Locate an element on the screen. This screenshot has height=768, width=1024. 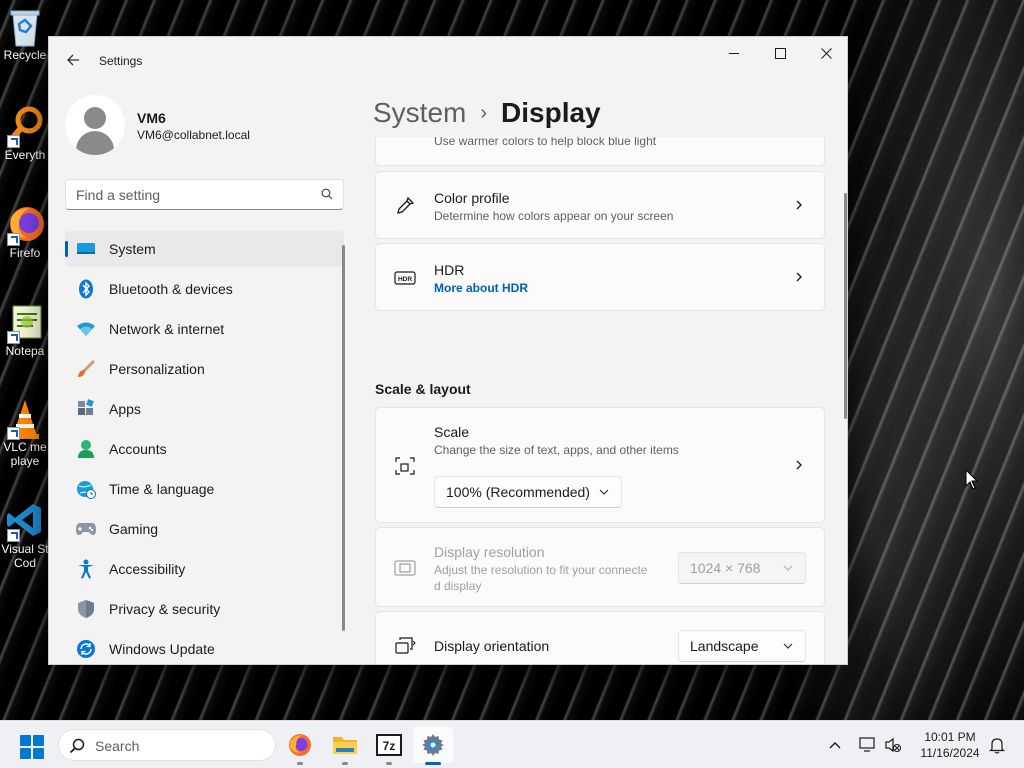
chevron-right-icon: › is located at coordinates (484, 113).